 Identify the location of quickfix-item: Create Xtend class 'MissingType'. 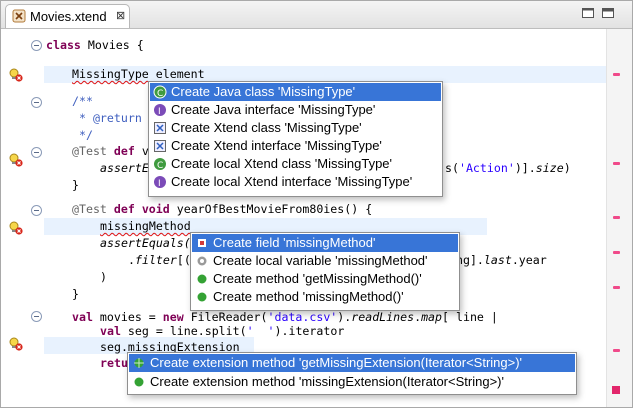
(295, 128).